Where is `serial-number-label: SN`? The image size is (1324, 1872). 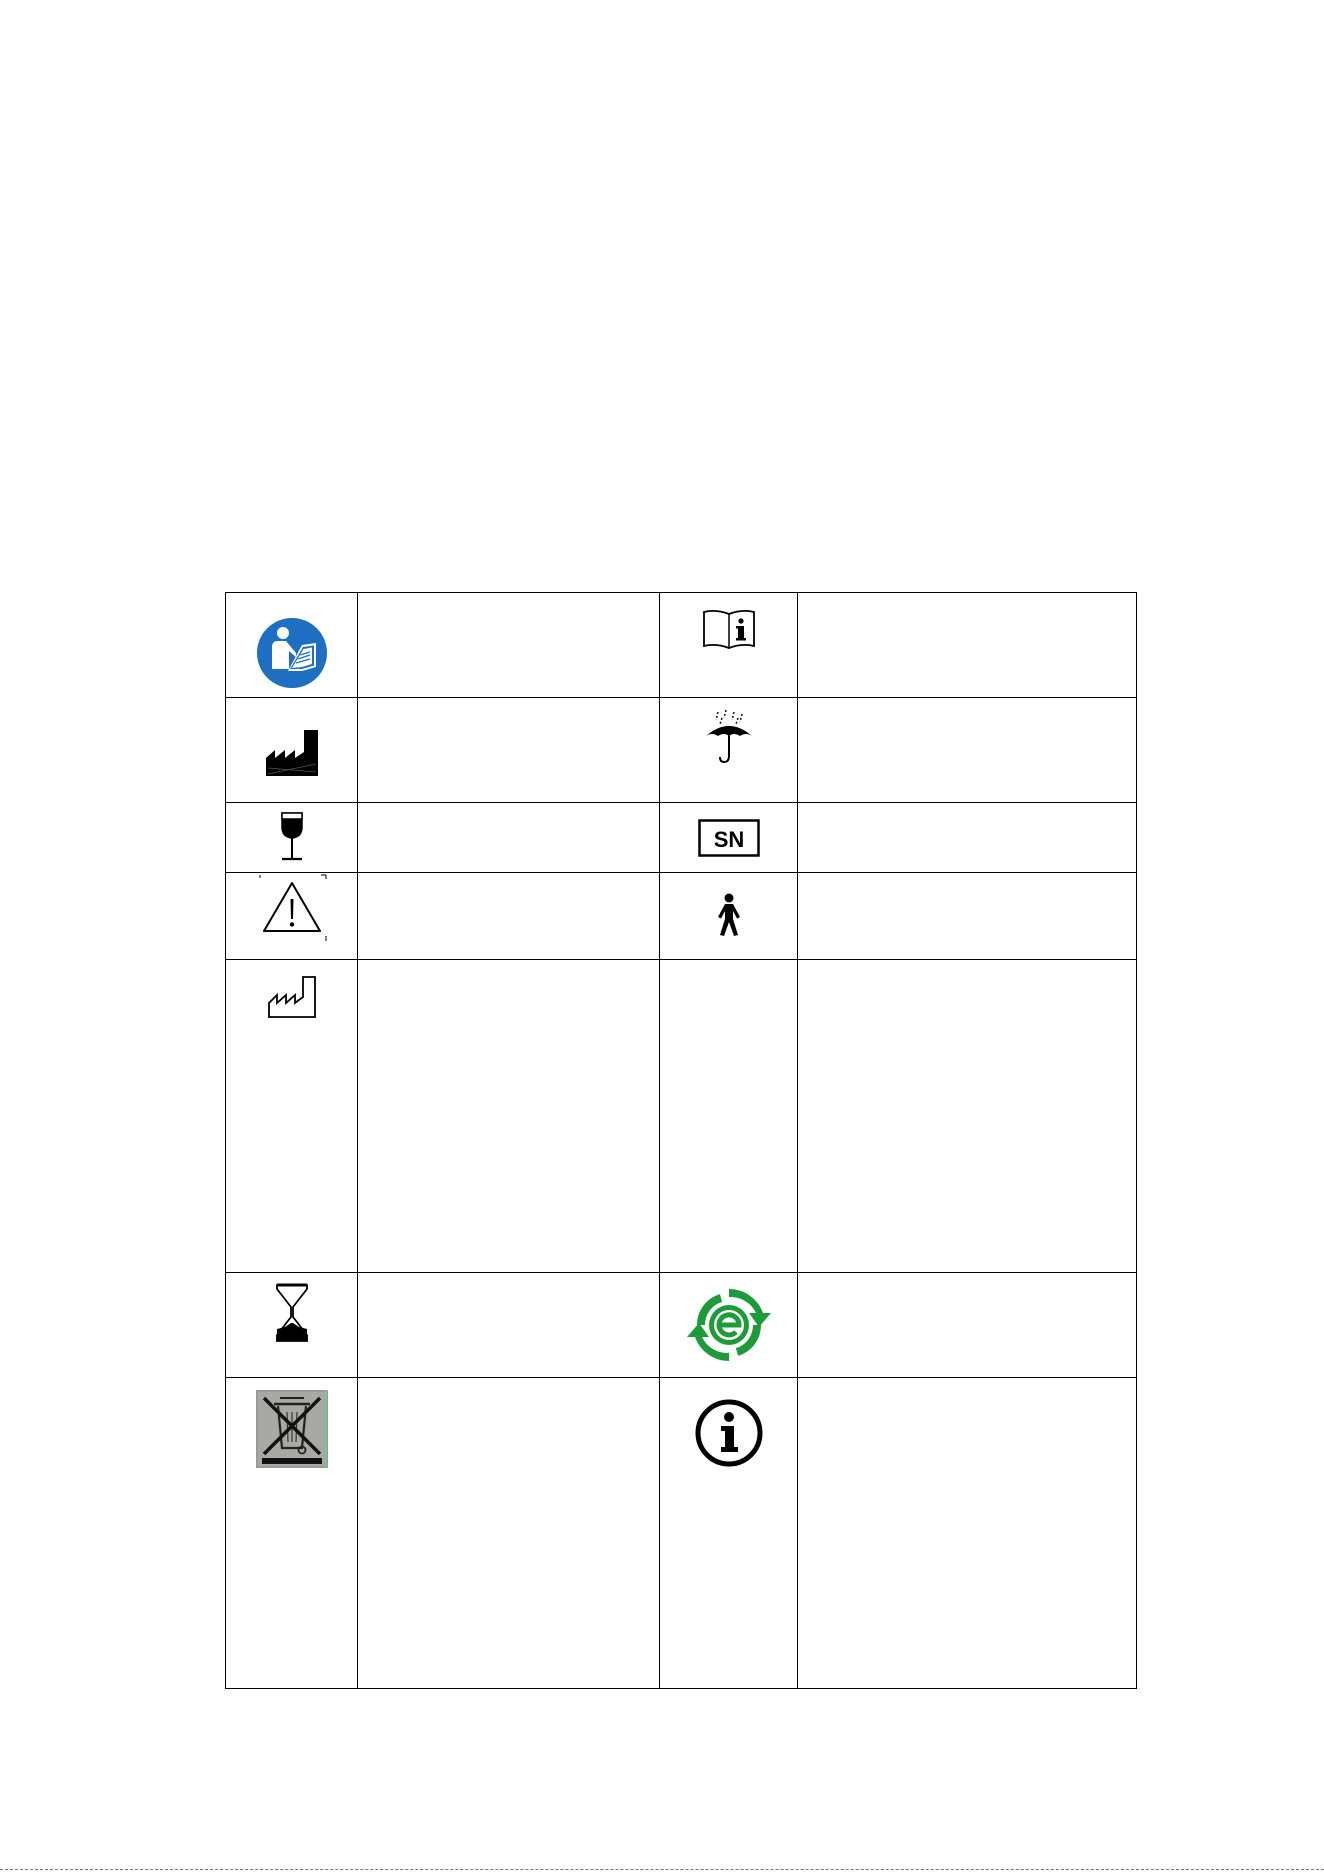 serial-number-label: SN is located at coordinates (728, 839).